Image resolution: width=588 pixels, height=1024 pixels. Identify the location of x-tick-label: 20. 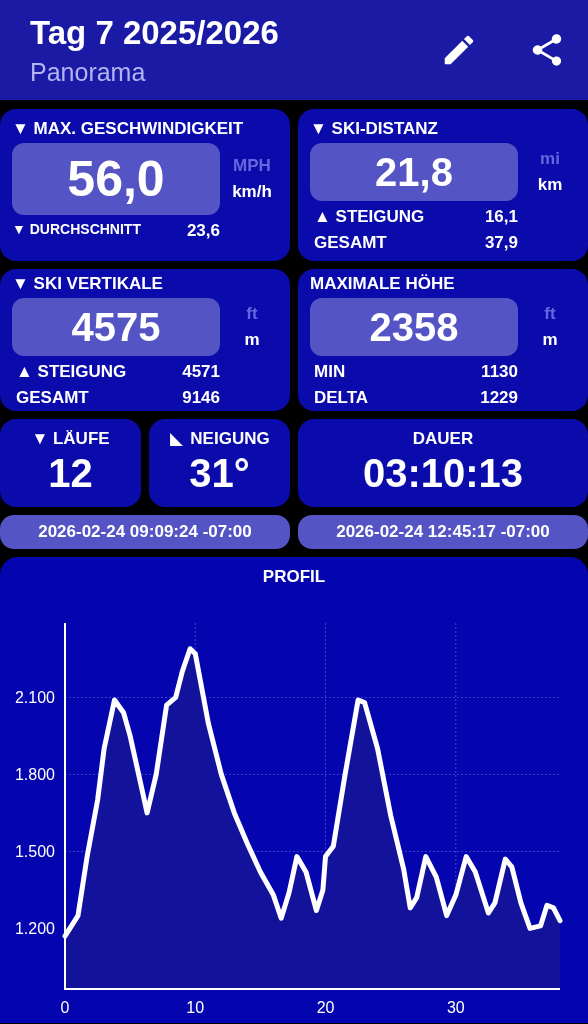
(325, 1007).